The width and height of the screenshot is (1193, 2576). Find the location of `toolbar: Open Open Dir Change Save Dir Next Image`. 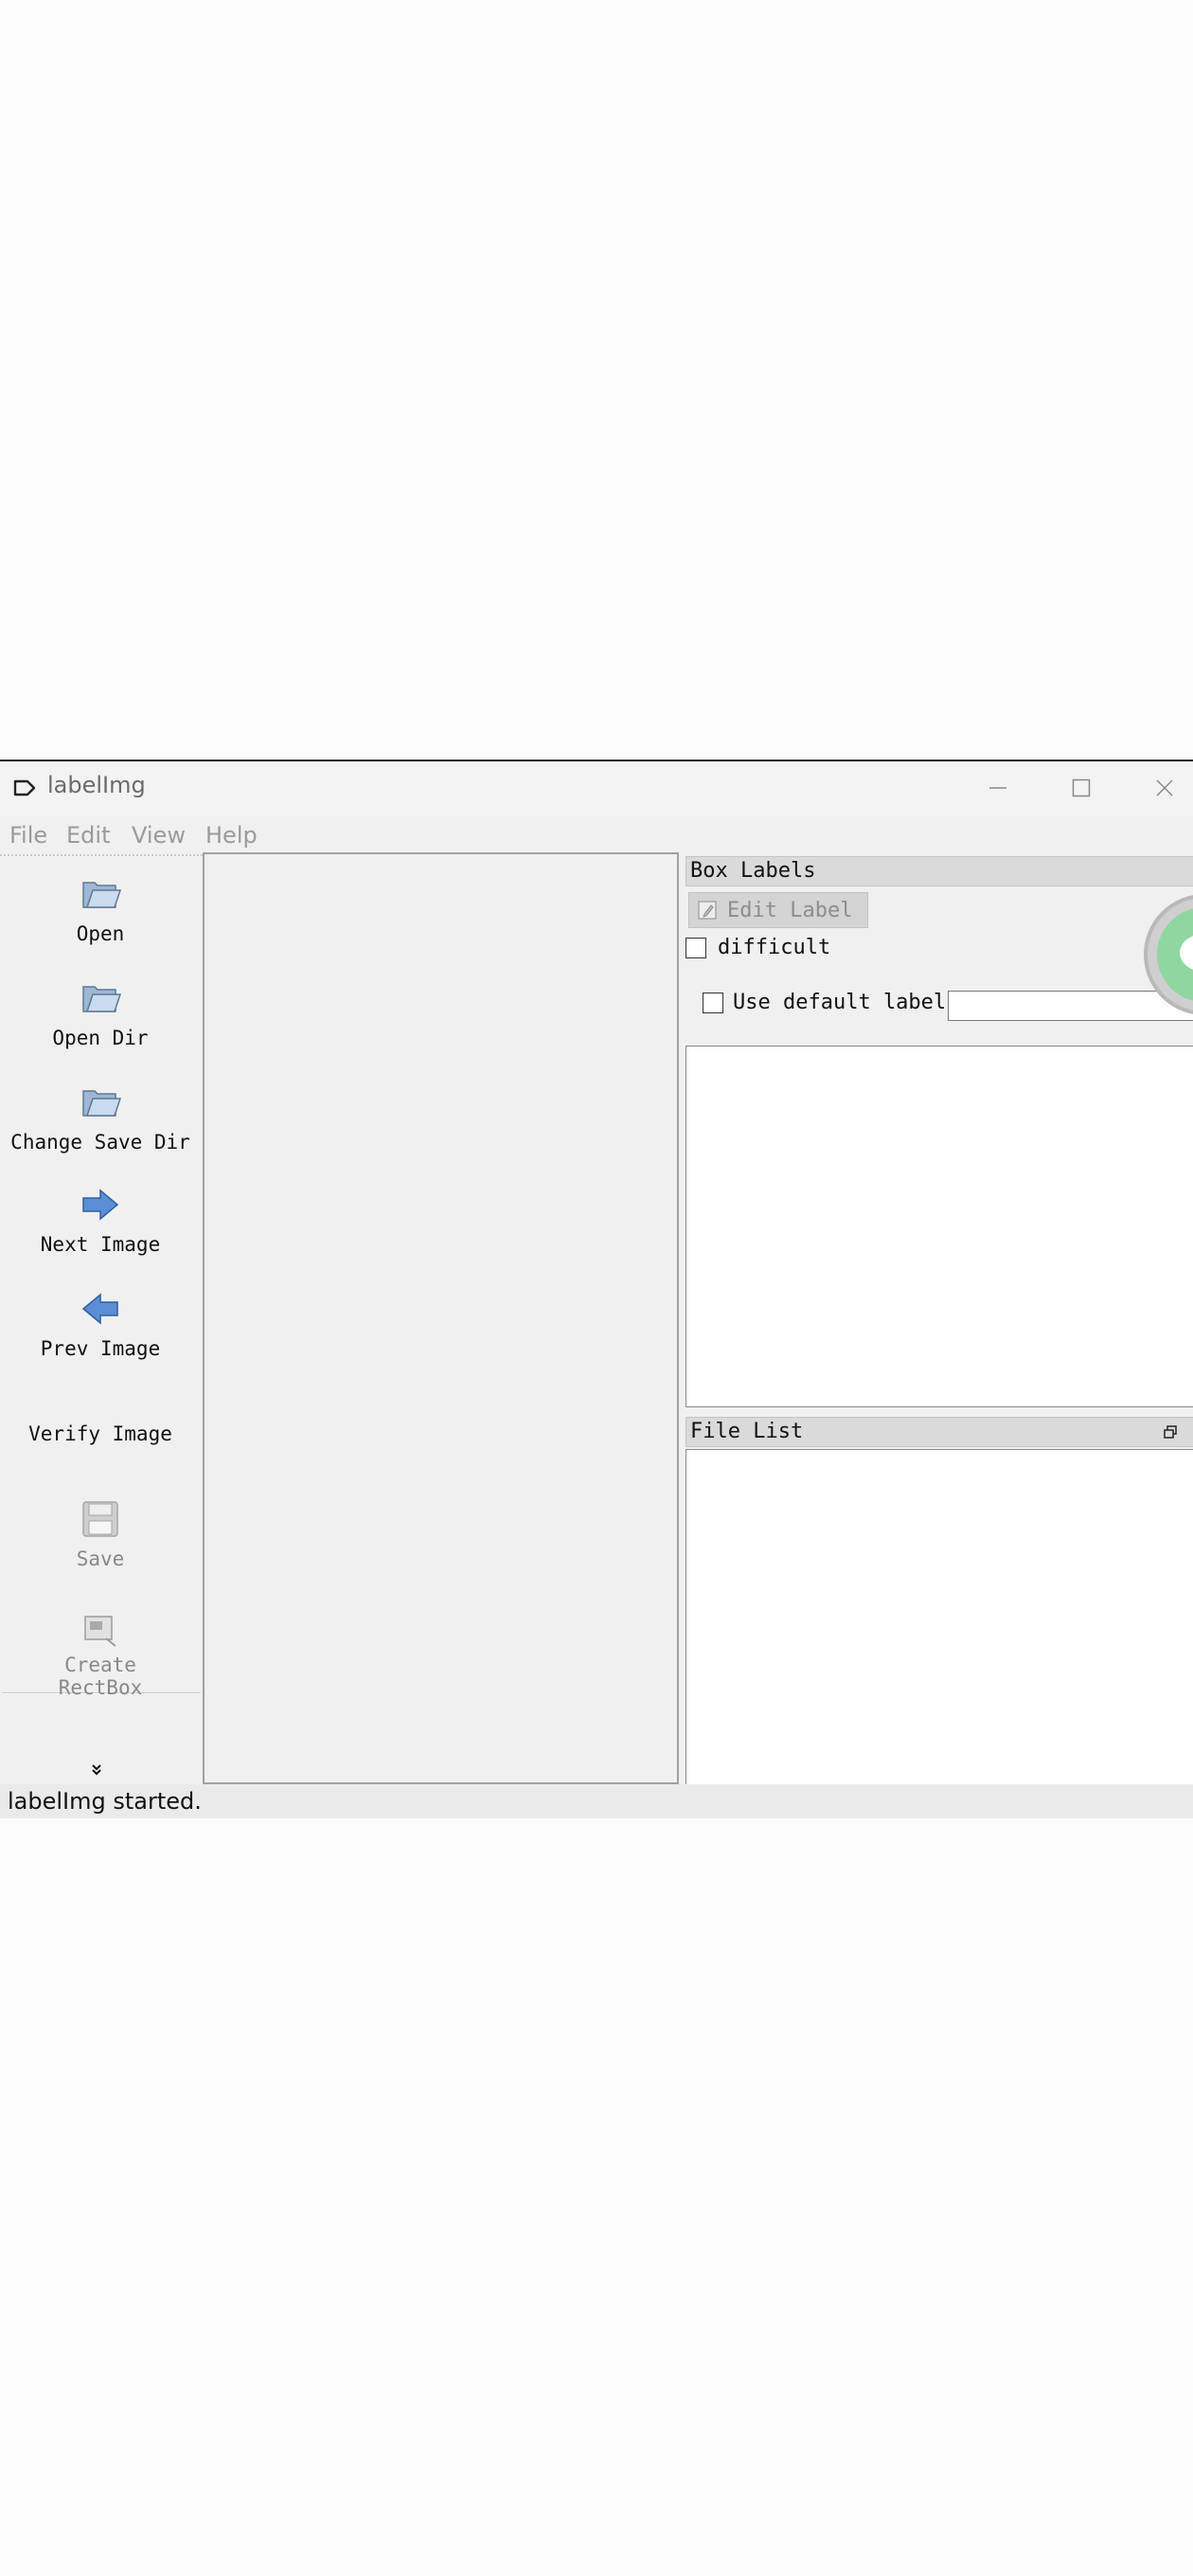

toolbar: Open Open Dir Change Save Dir Next Image is located at coordinates (101, 1321).